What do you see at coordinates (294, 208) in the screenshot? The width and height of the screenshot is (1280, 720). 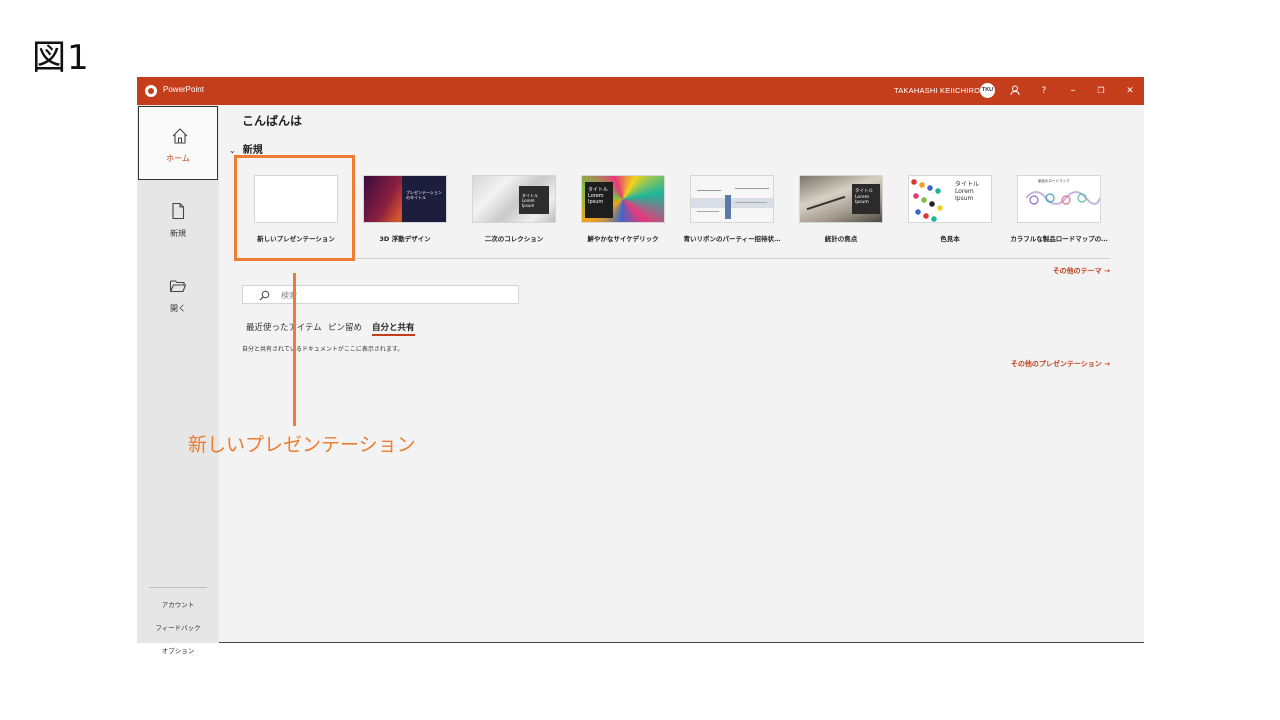 I see `highlight-box` at bounding box center [294, 208].